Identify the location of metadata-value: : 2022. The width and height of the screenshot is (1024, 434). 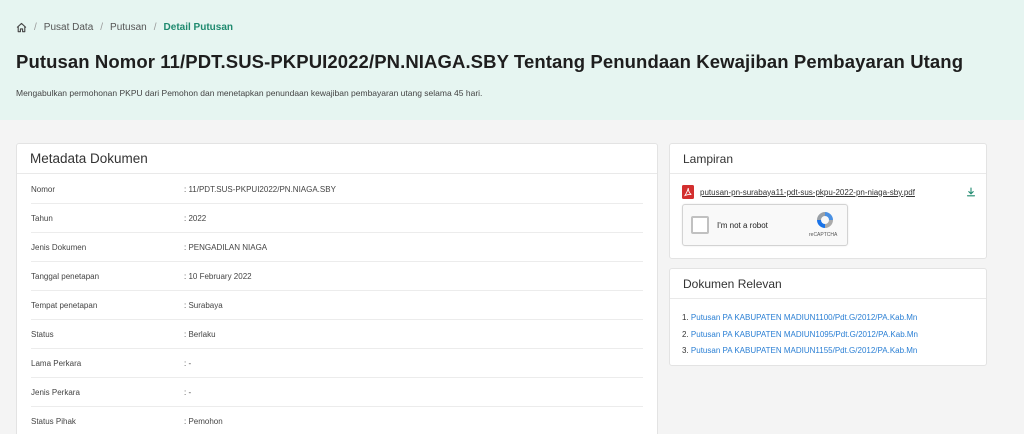
(195, 218).